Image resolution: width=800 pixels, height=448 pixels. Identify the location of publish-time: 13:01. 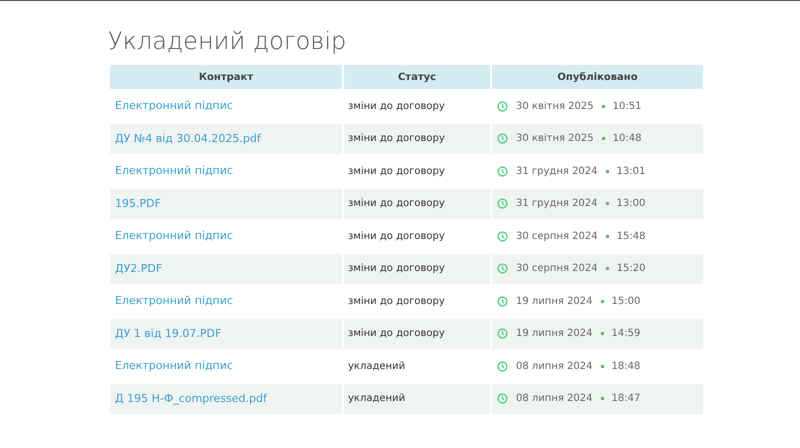
(631, 171).